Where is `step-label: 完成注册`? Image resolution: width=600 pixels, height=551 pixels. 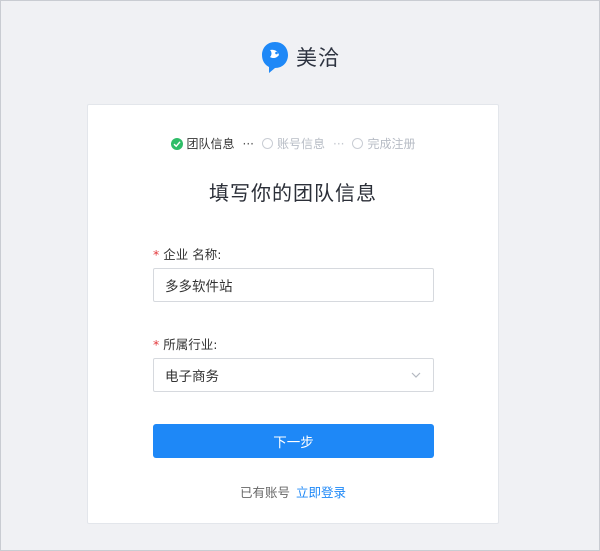 step-label: 完成注册 is located at coordinates (391, 144).